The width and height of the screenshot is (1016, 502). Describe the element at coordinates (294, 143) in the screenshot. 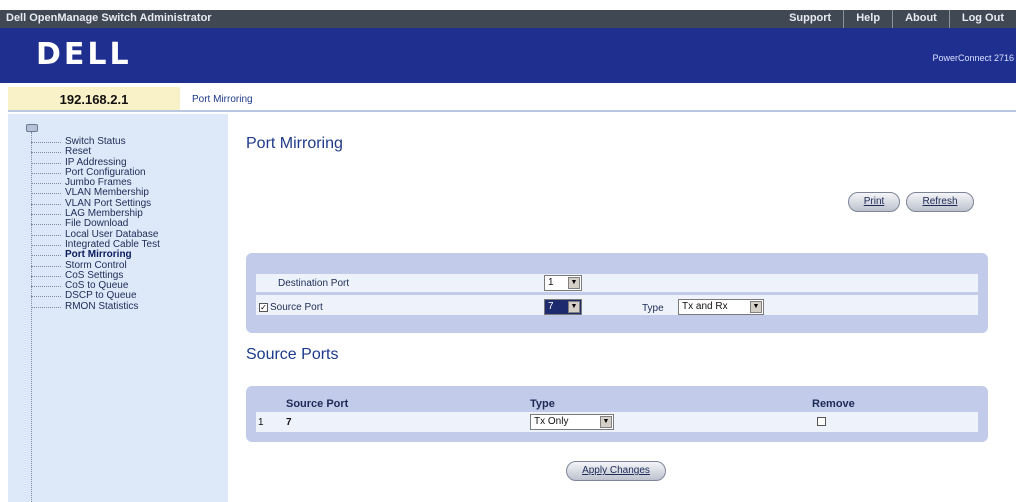

I see `page-title: Port Mirroring` at that location.